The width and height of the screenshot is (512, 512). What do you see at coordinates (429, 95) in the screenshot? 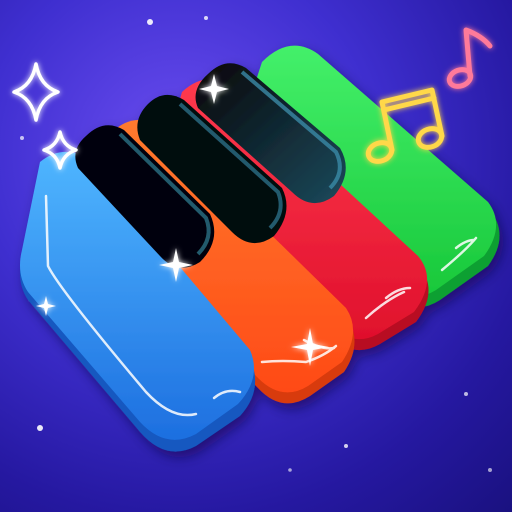
I see `music-notes-icon` at bounding box center [429, 95].